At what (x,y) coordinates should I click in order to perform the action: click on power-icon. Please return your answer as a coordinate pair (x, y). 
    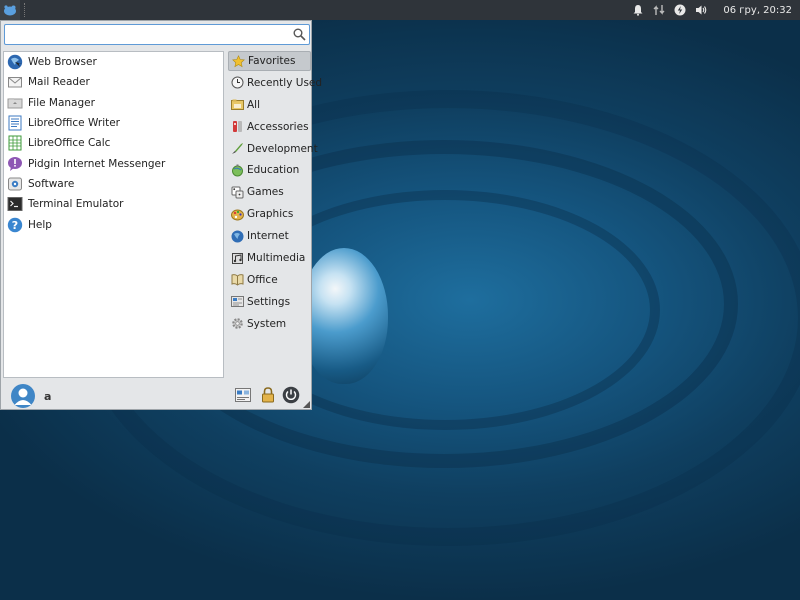
    Looking at the image, I should click on (680, 10).